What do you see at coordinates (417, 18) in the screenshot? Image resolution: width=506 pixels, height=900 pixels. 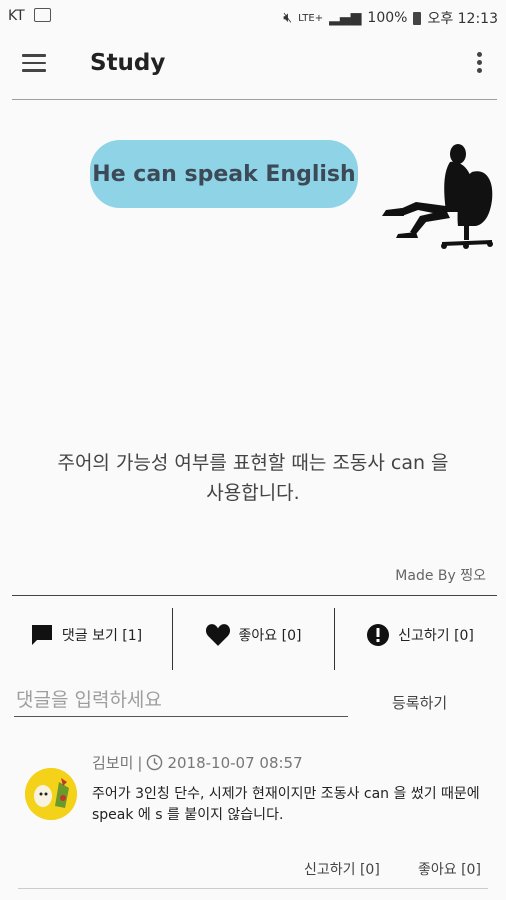 I see `battery-icon` at bounding box center [417, 18].